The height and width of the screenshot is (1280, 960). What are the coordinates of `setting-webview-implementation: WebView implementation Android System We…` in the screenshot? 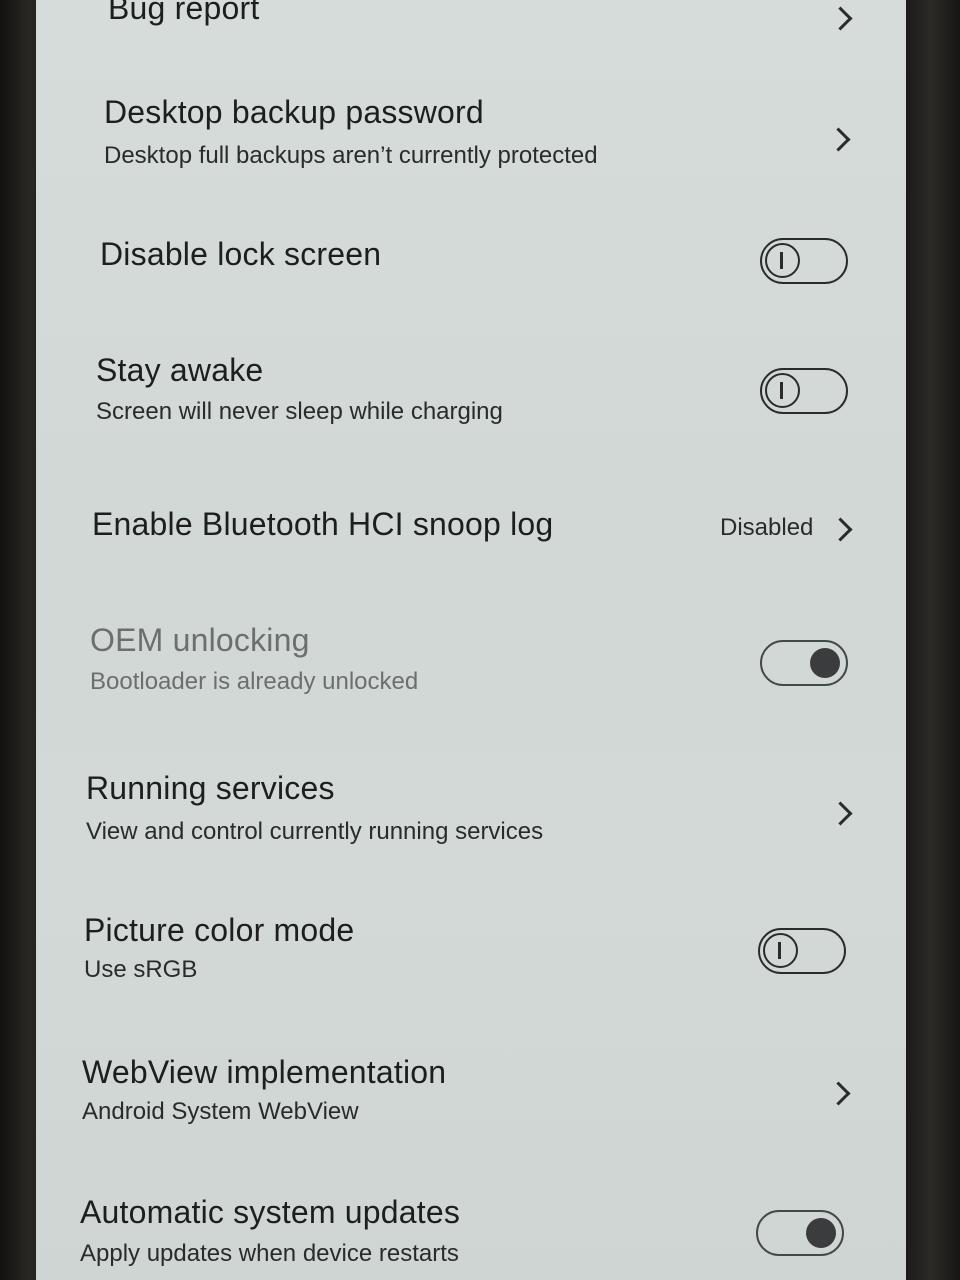 It's located at (471, 1095).